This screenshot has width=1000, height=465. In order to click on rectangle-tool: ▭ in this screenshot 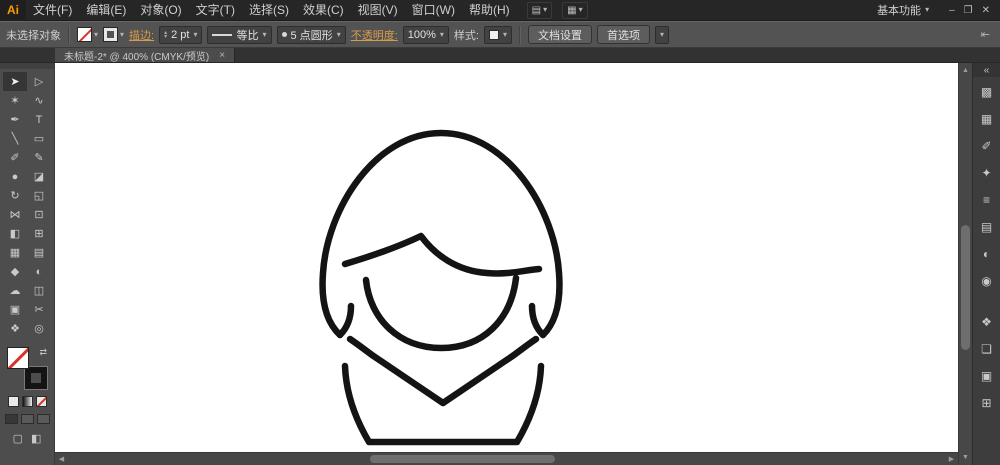, I will do `click(39, 138)`.